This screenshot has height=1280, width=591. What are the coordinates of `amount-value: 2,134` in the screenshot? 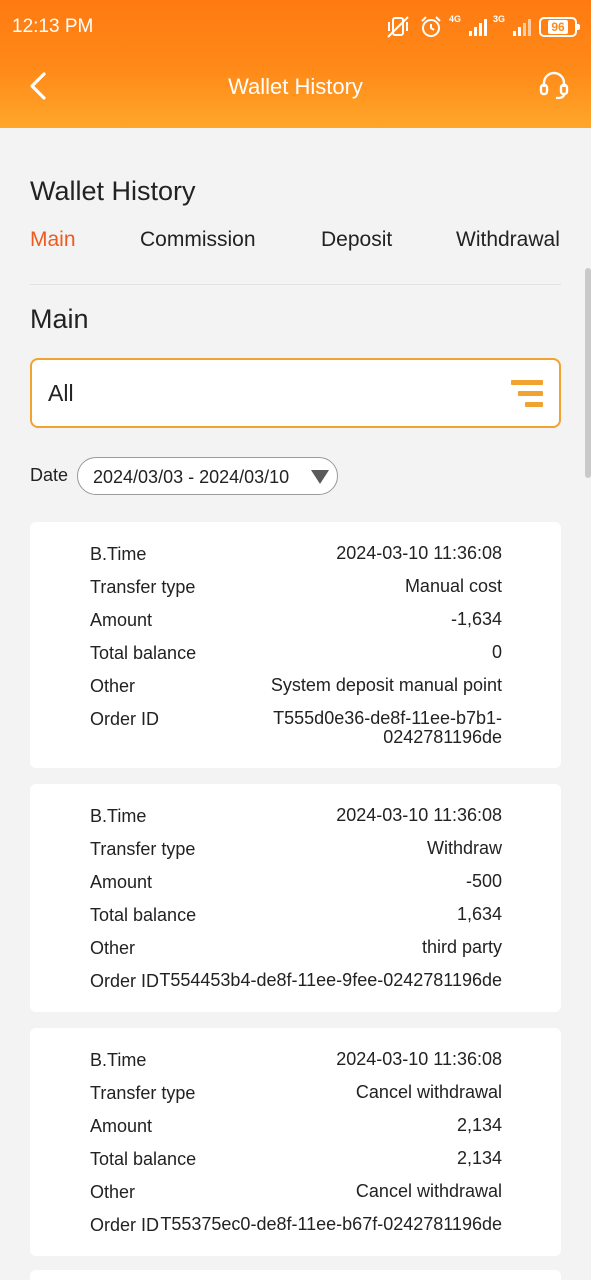 It's located at (479, 1125).